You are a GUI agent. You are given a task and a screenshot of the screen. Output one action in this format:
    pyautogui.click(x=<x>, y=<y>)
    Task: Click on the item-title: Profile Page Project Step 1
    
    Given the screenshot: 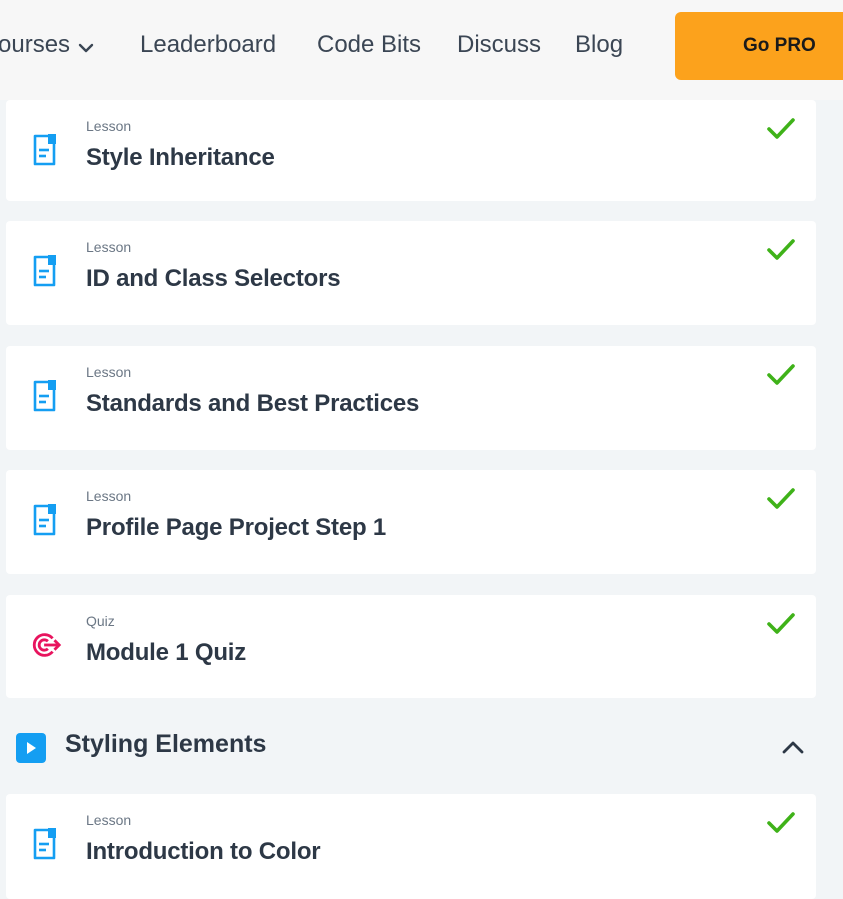 What is the action you would take?
    pyautogui.click(x=236, y=527)
    